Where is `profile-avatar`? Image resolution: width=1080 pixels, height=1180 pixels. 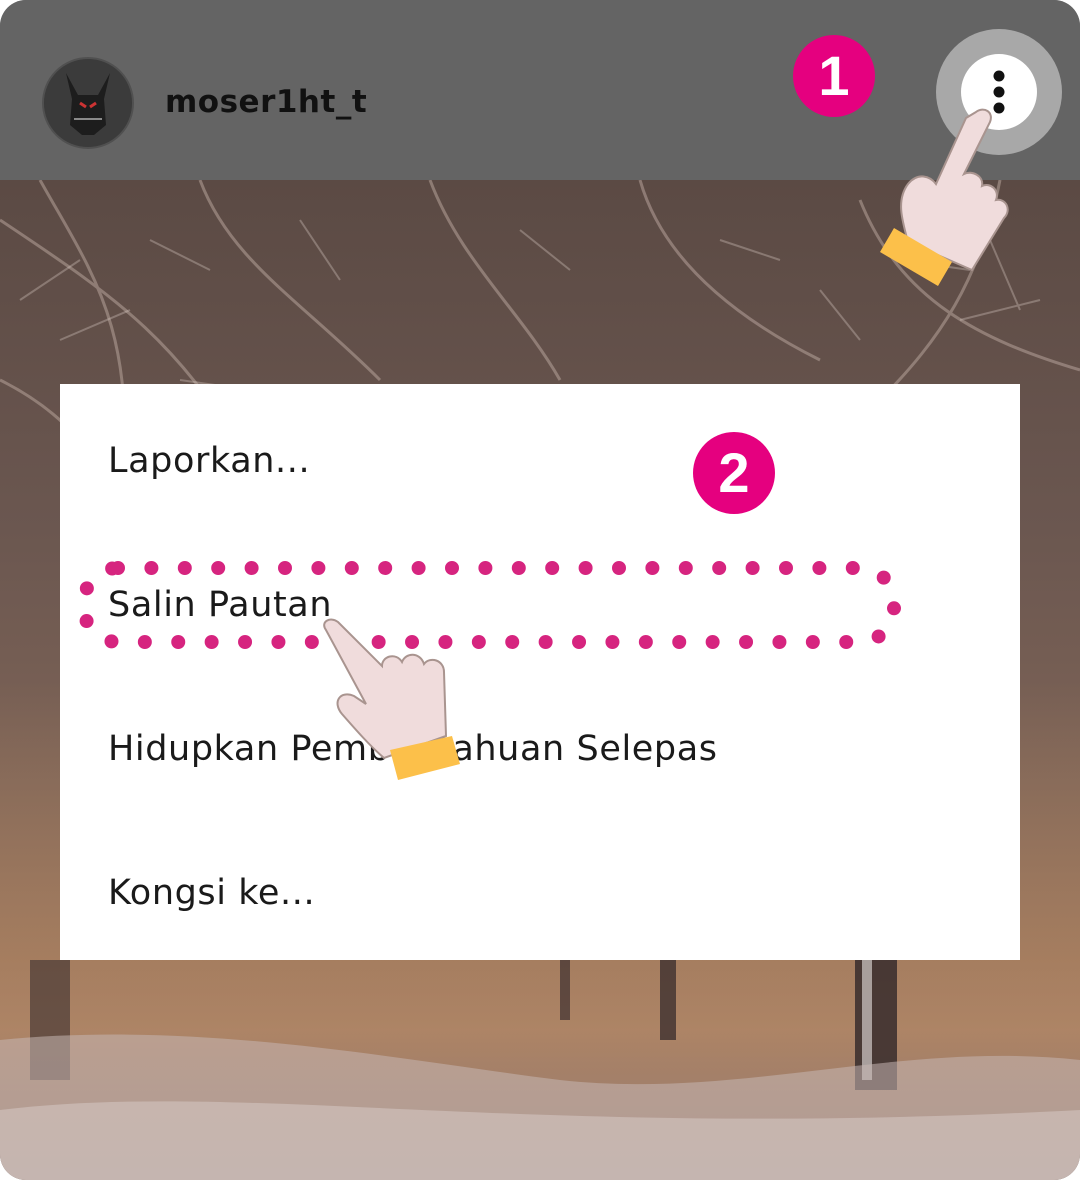 profile-avatar is located at coordinates (88, 103).